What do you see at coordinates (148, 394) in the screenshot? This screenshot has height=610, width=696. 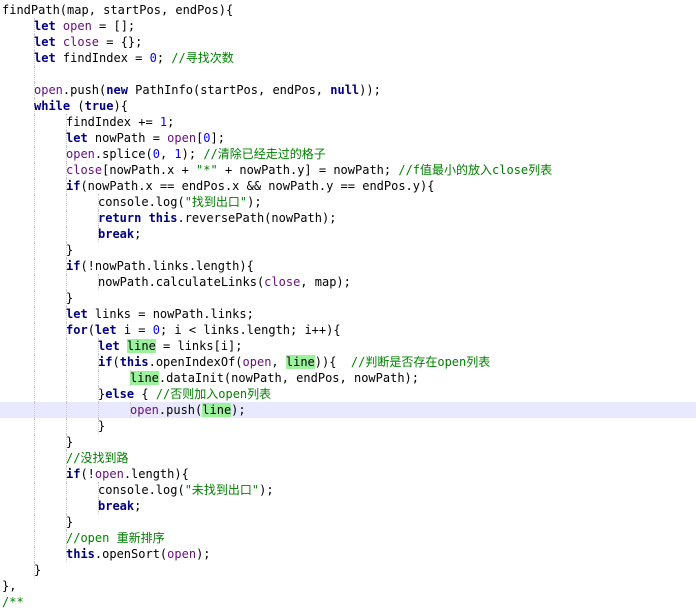 I see `code-token: {` at bounding box center [148, 394].